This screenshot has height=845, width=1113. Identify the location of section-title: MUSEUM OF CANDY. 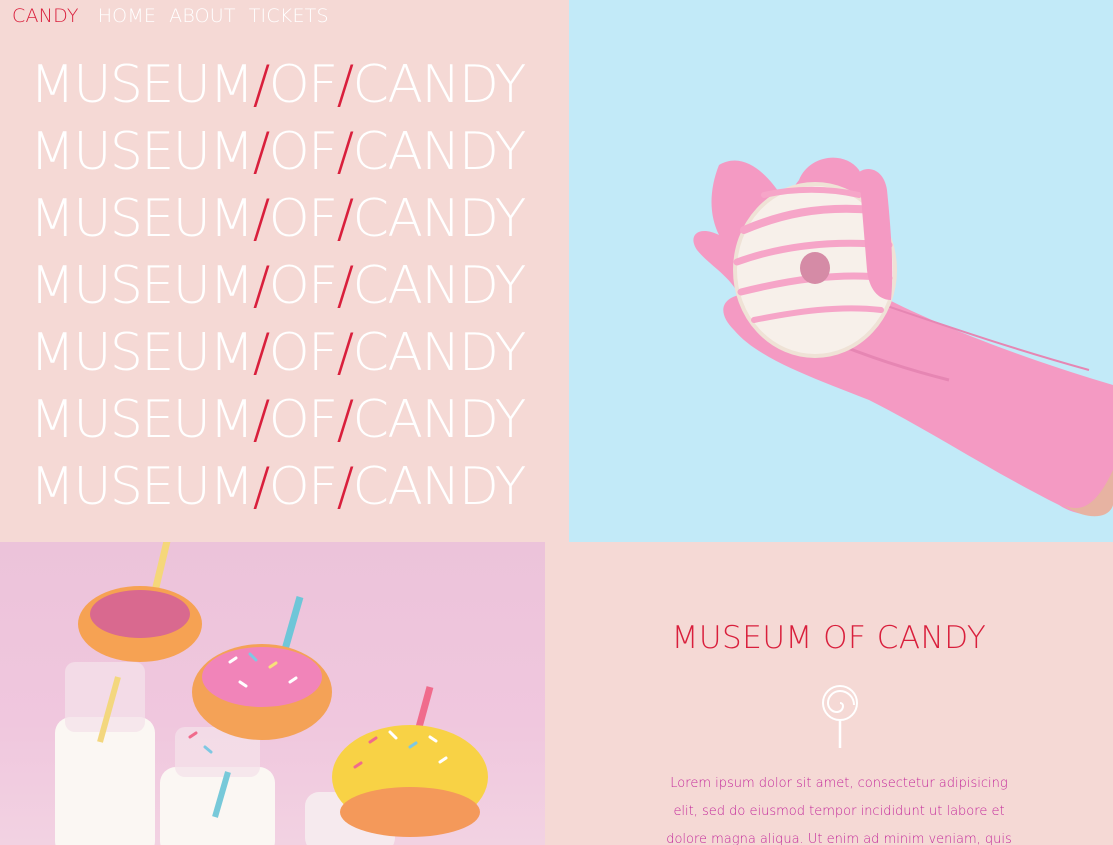
(829, 638).